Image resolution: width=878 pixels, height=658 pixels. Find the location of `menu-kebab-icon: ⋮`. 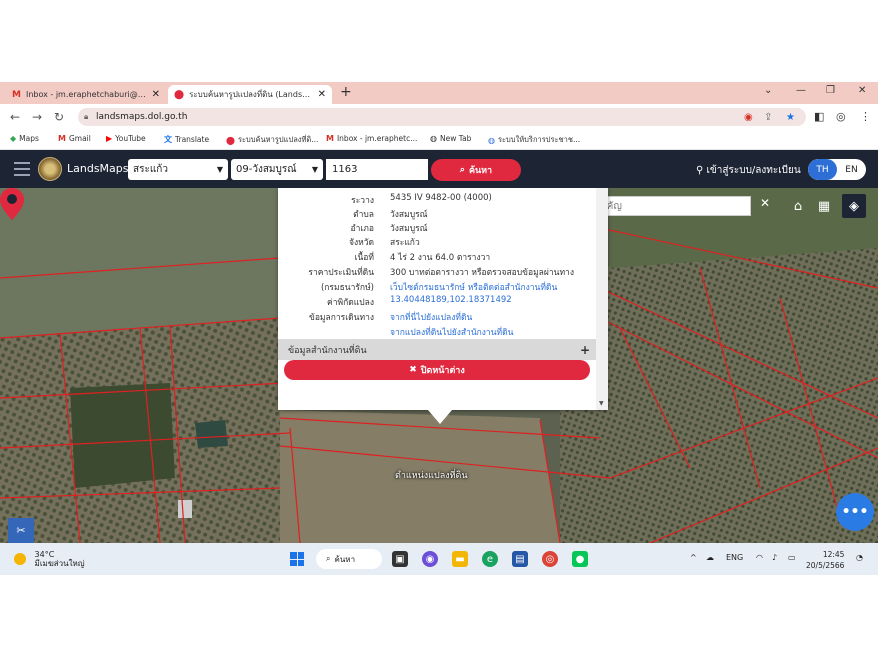

menu-kebab-icon: ⋮ is located at coordinates (865, 116).